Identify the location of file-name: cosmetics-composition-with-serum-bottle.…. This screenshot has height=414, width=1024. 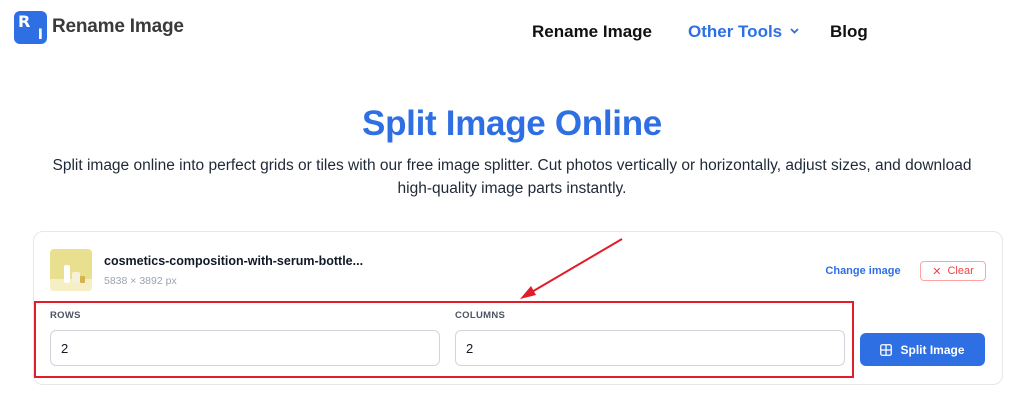
(234, 261).